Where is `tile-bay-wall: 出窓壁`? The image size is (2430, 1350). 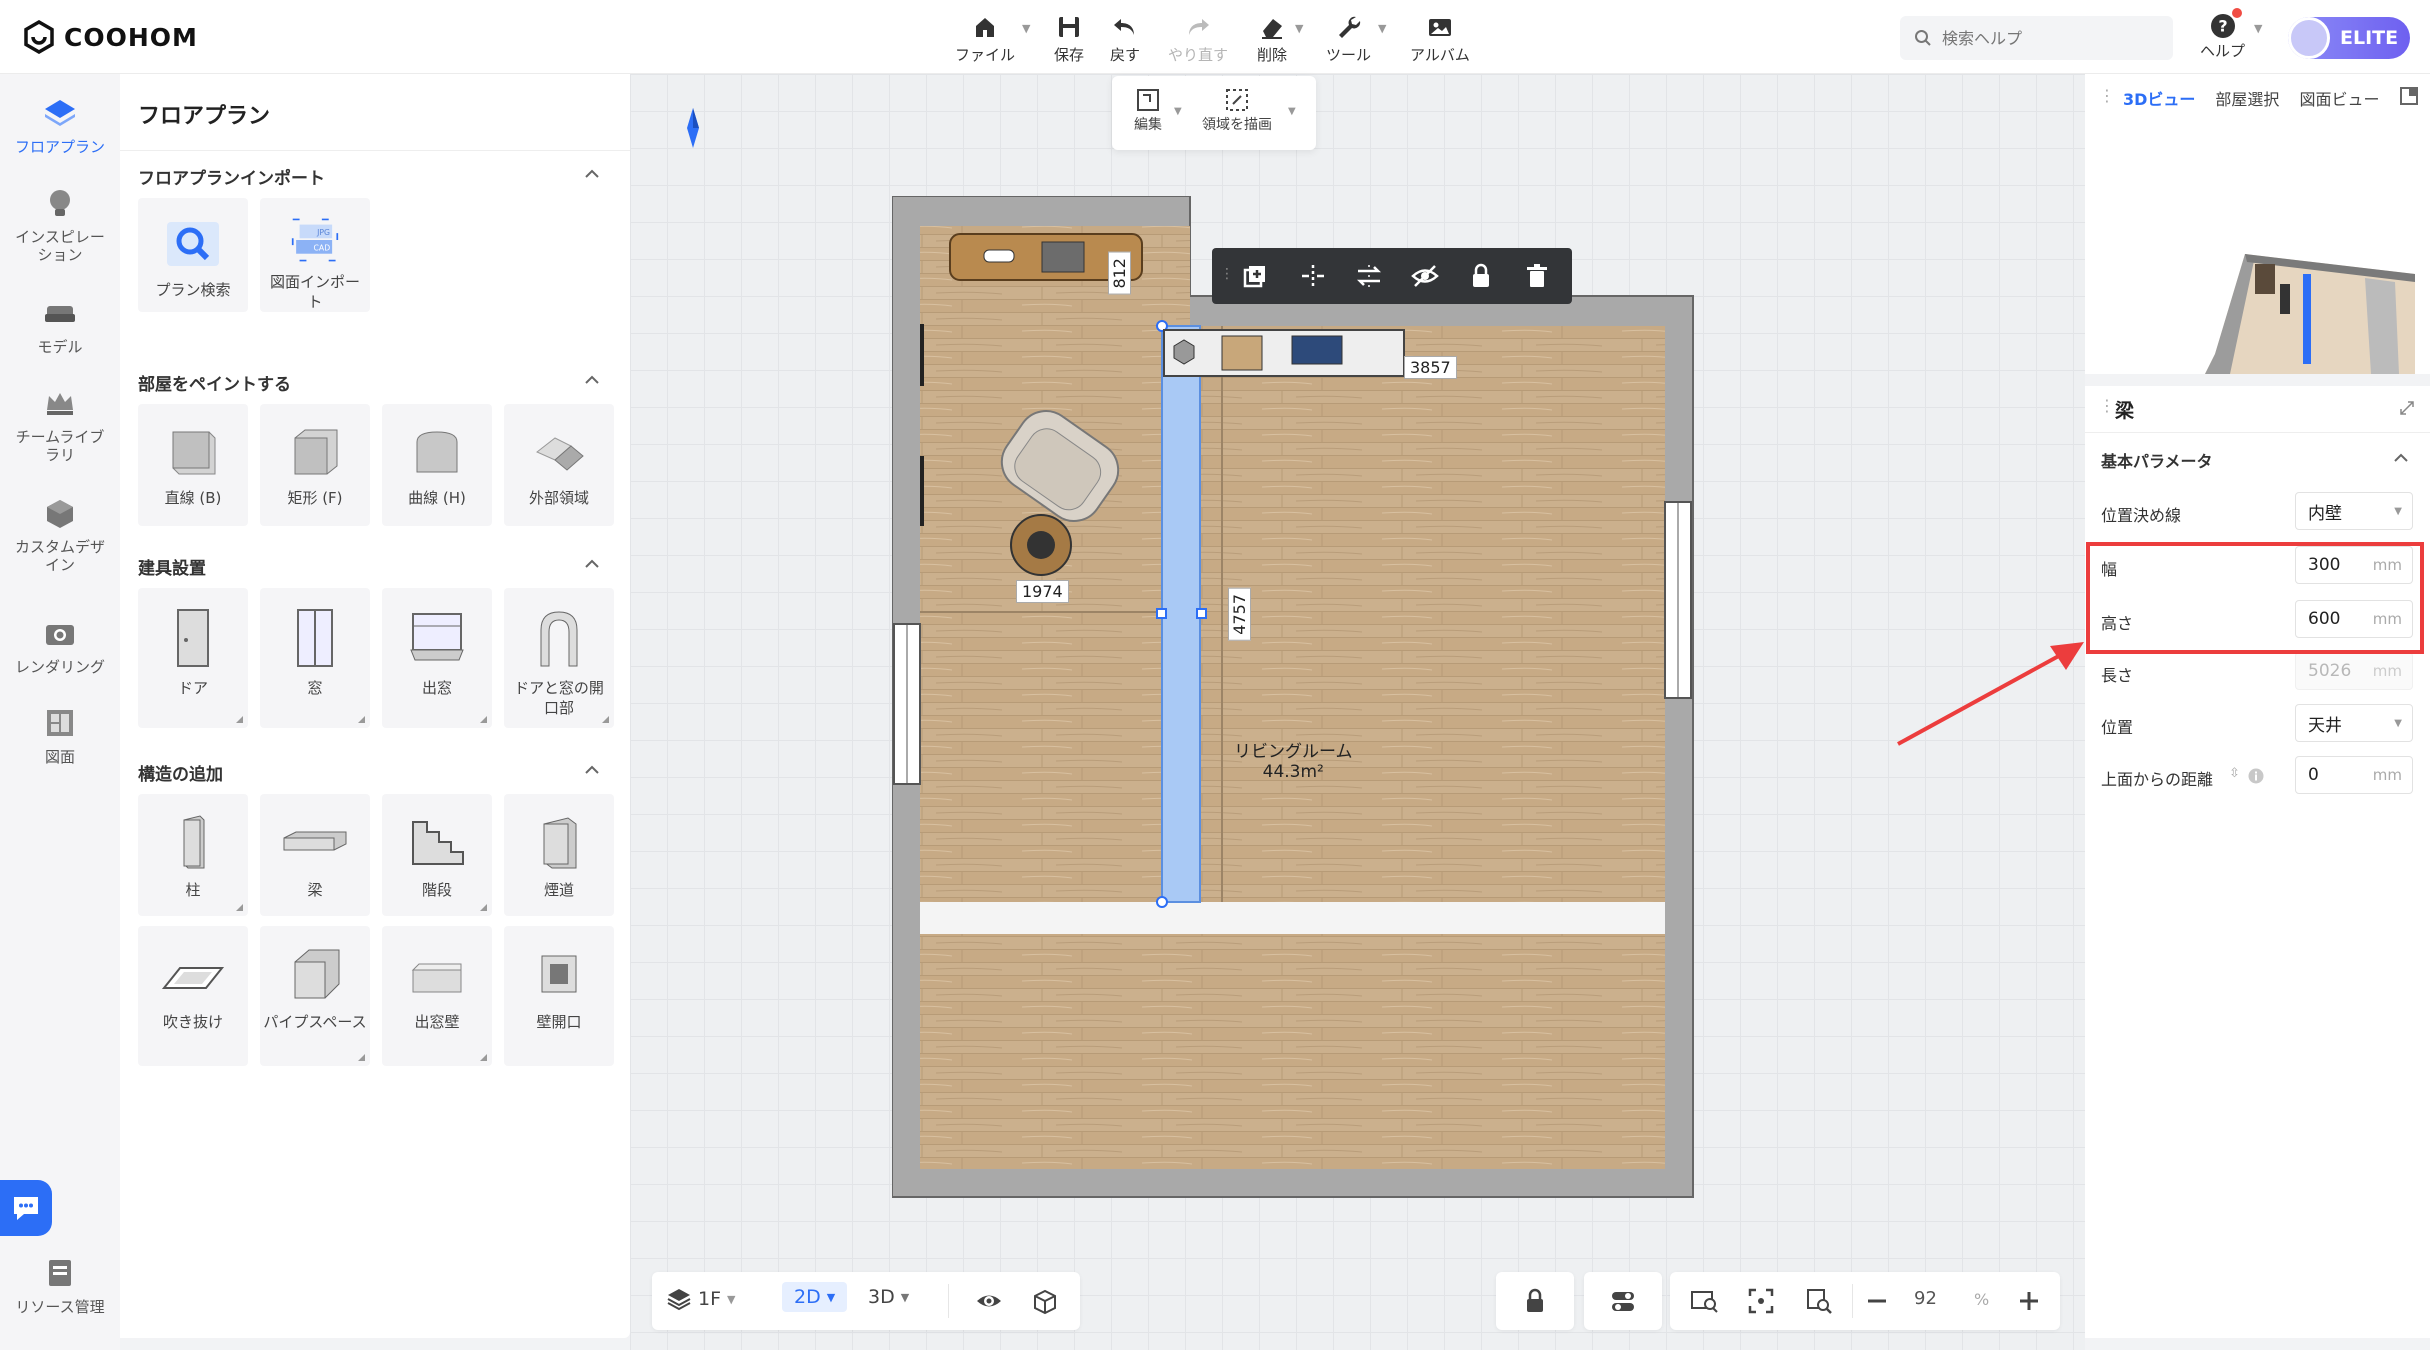 tile-bay-wall: 出窓壁 is located at coordinates (437, 996).